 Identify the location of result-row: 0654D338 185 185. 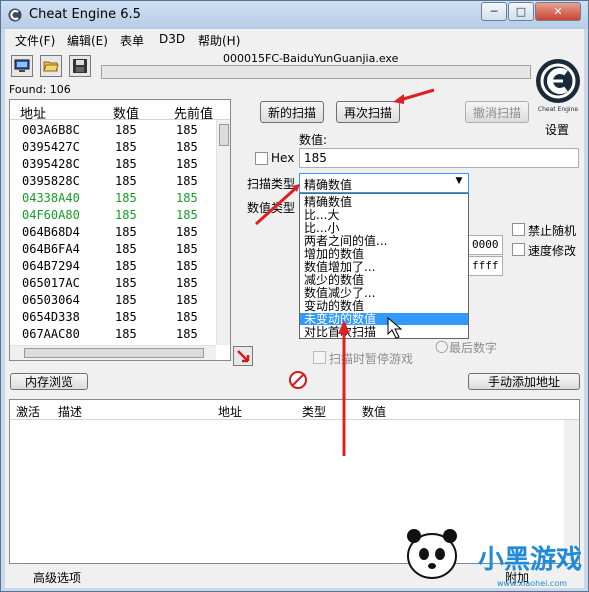
(113, 317).